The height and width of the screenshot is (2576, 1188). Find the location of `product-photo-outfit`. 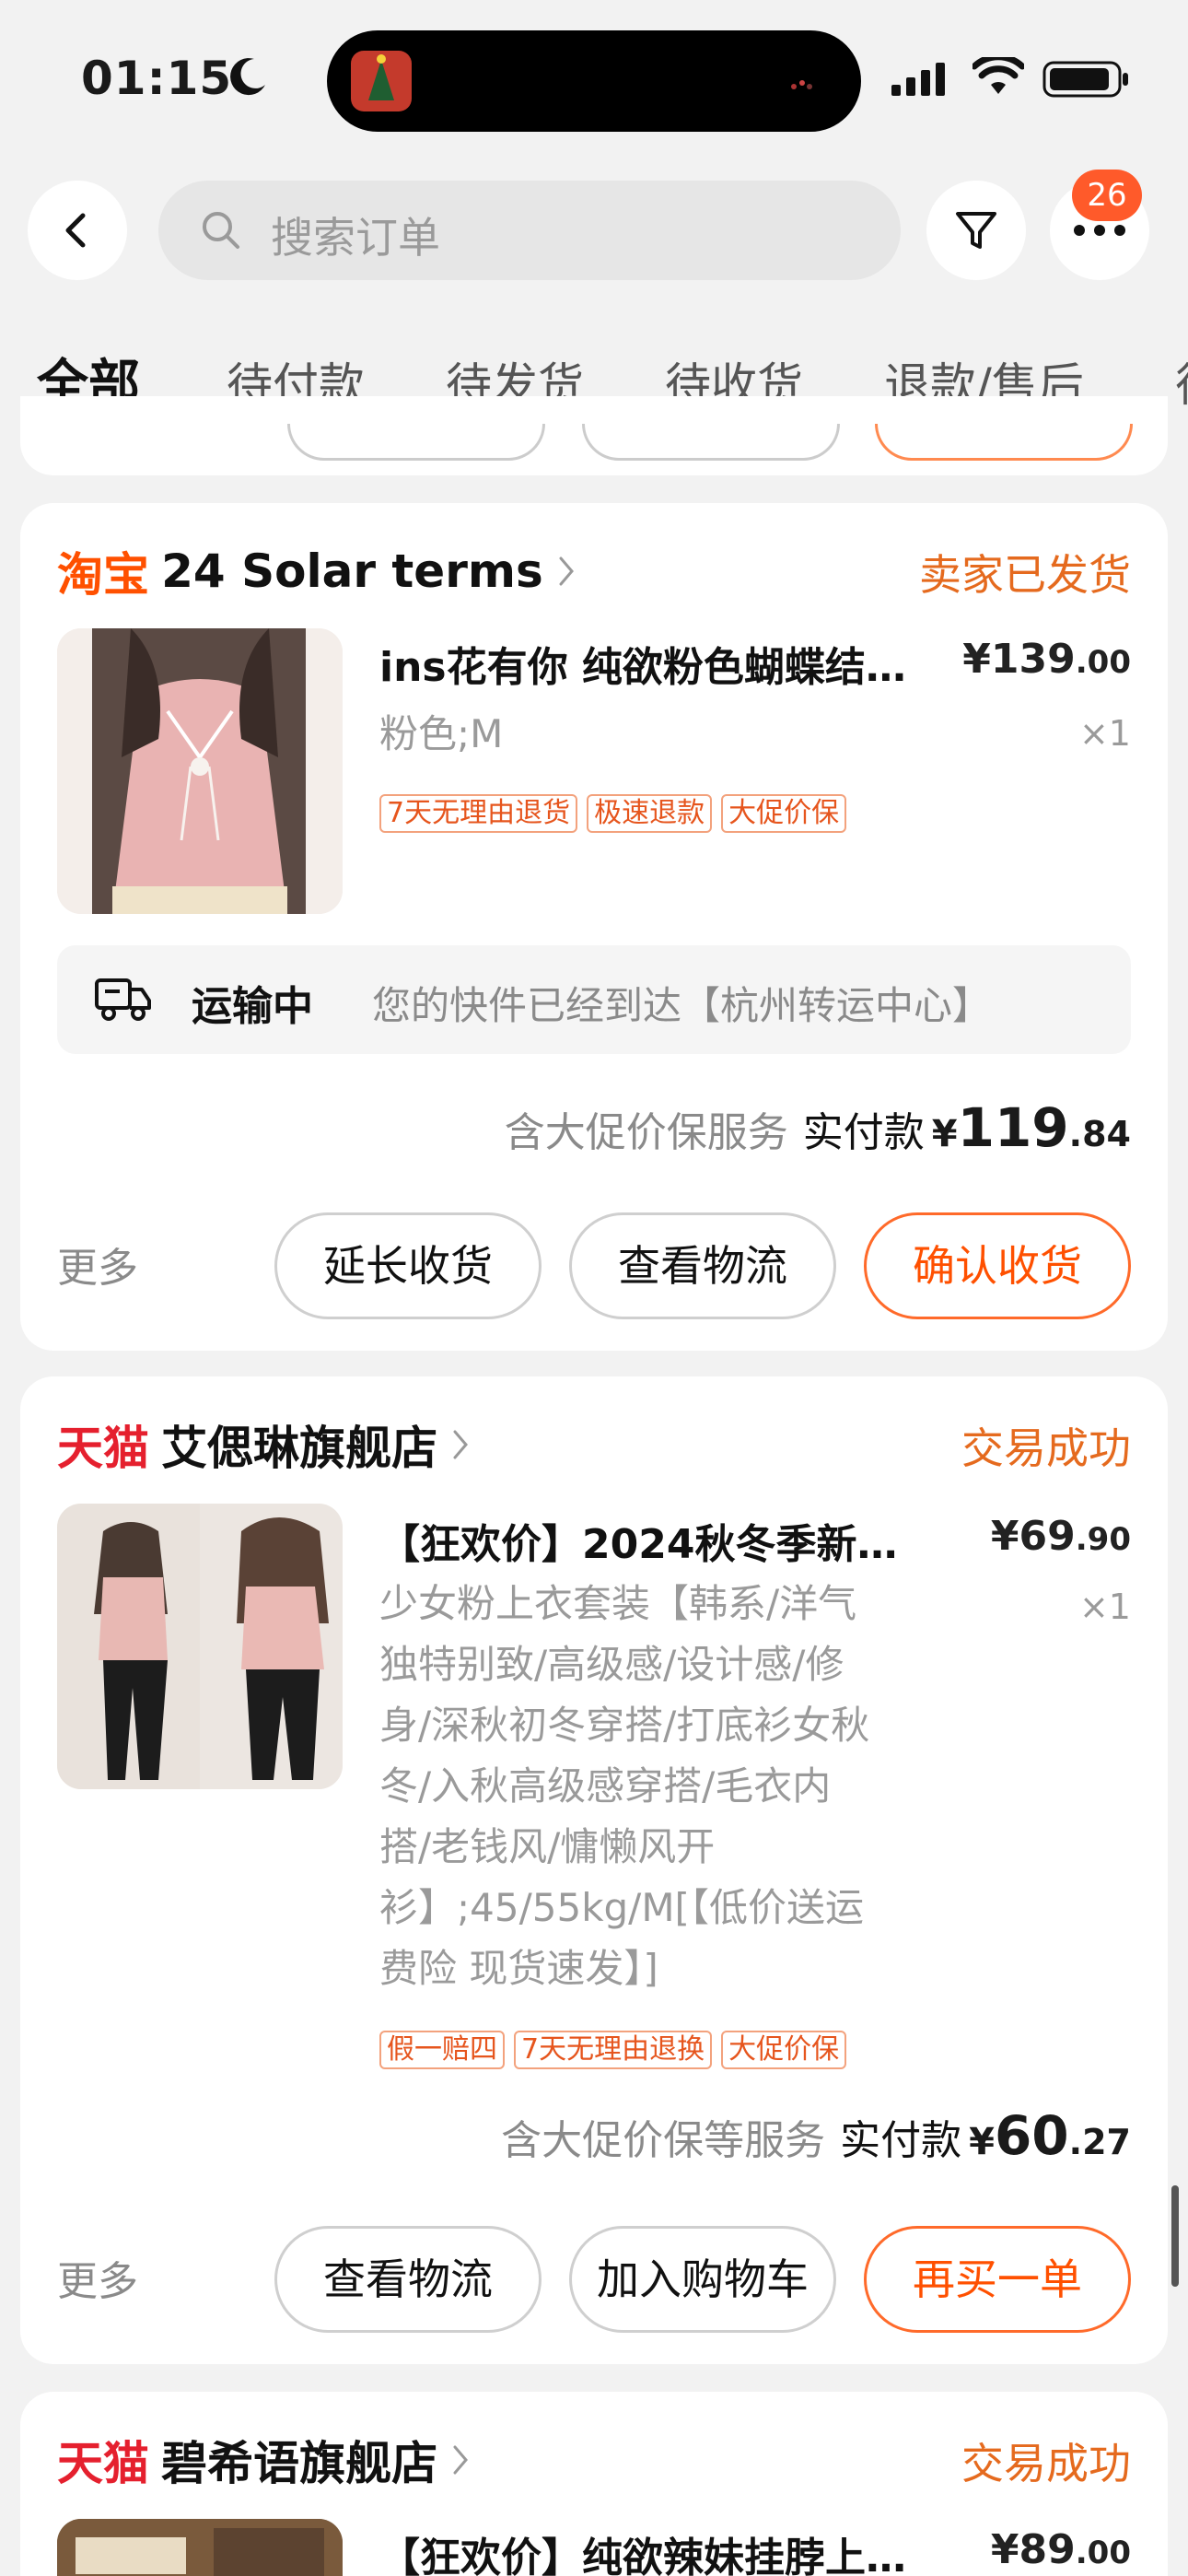

product-photo-outfit is located at coordinates (200, 1646).